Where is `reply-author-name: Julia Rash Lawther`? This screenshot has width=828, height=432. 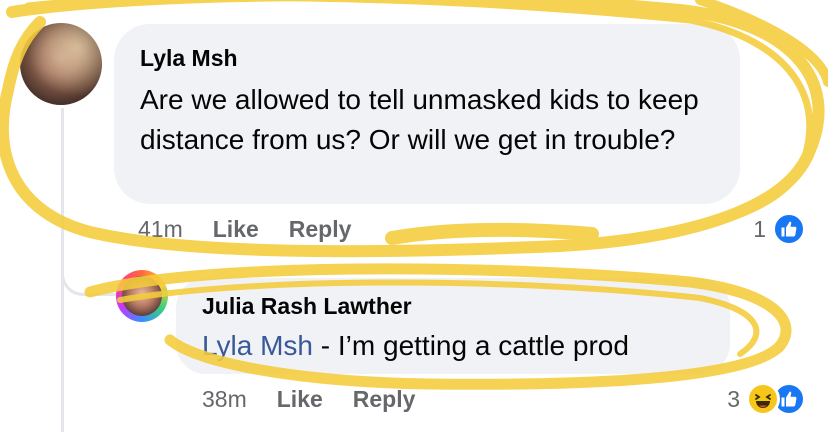 reply-author-name: Julia Rash Lawther is located at coordinates (453, 306).